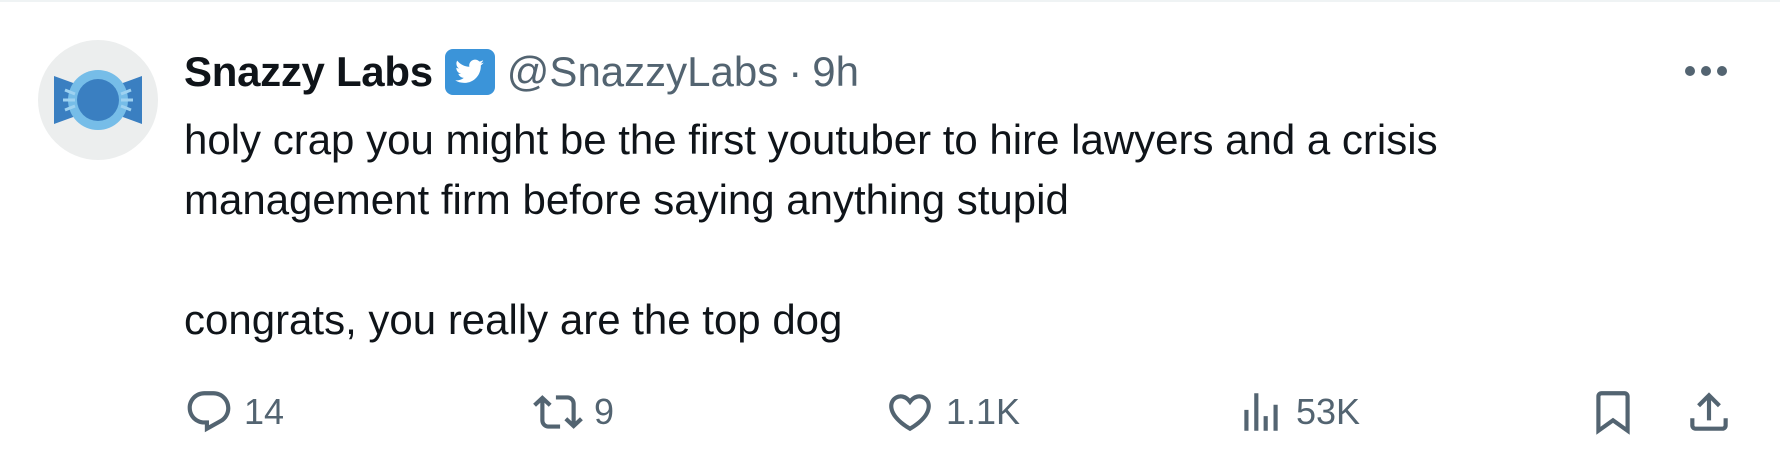 The image size is (1780, 472). I want to click on author-name: Snazzy Labs, so click(308, 72).